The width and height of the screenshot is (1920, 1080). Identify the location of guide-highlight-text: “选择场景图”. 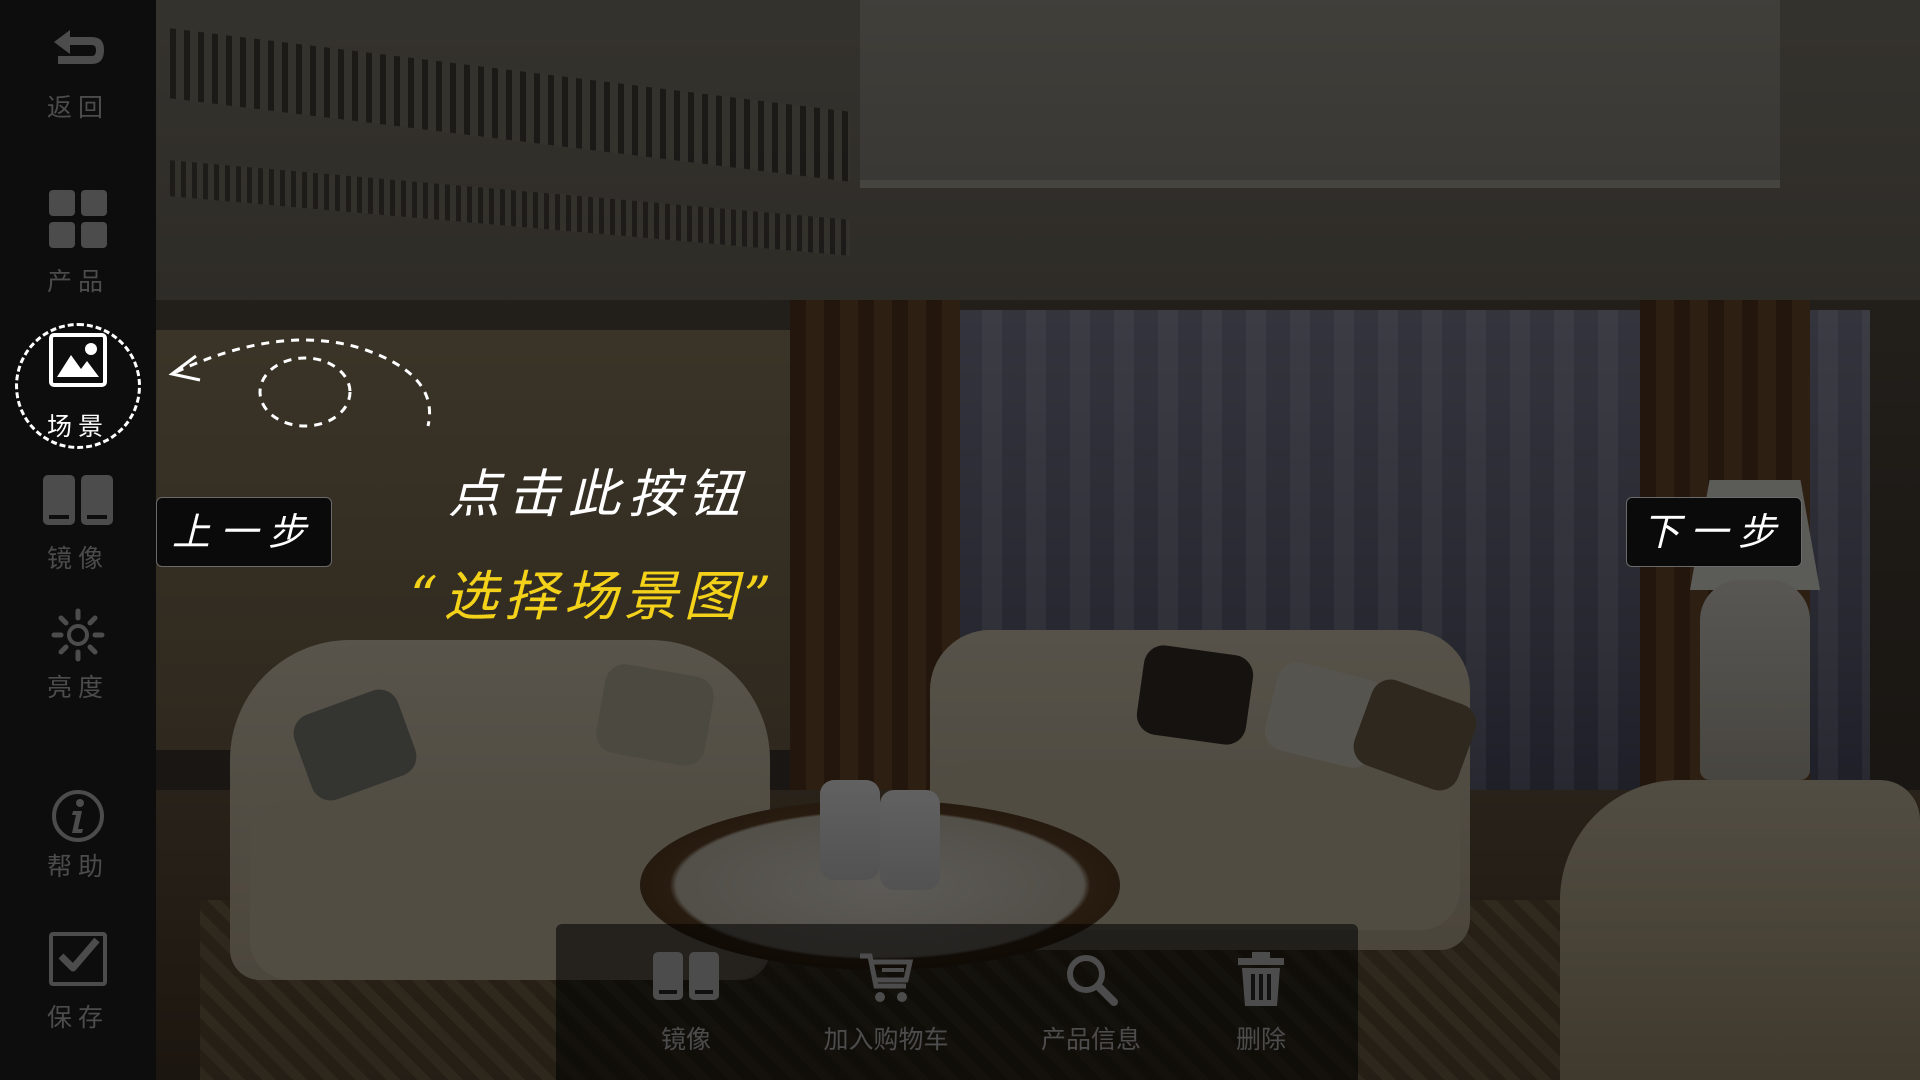
(594, 596).